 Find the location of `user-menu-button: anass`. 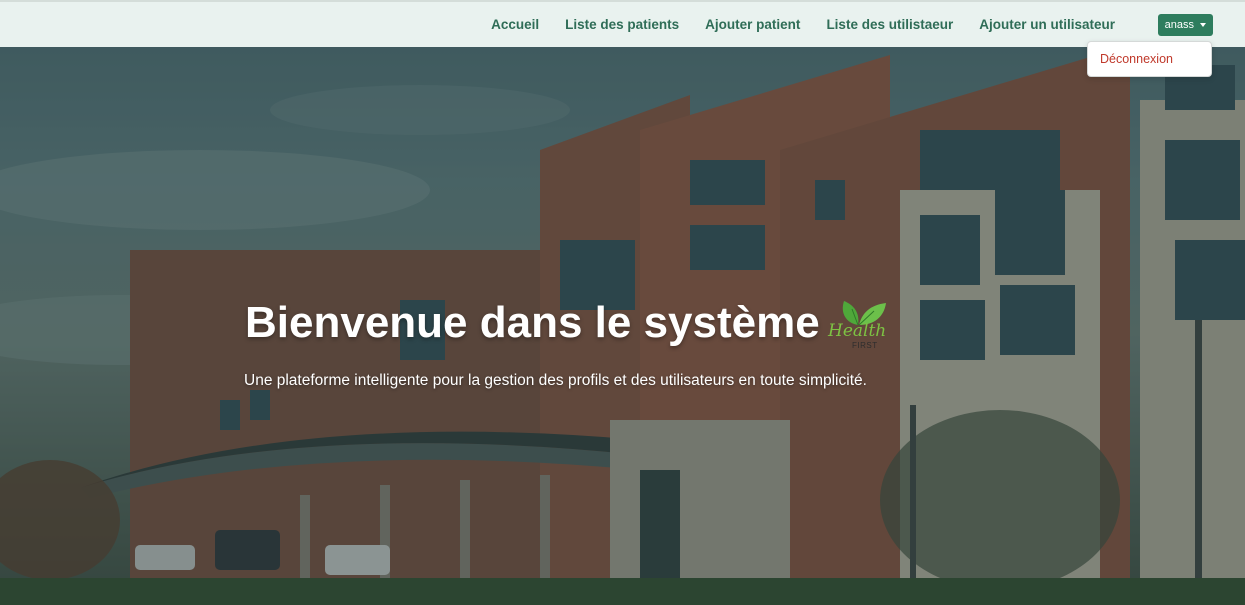

user-menu-button: anass is located at coordinates (1185, 25).